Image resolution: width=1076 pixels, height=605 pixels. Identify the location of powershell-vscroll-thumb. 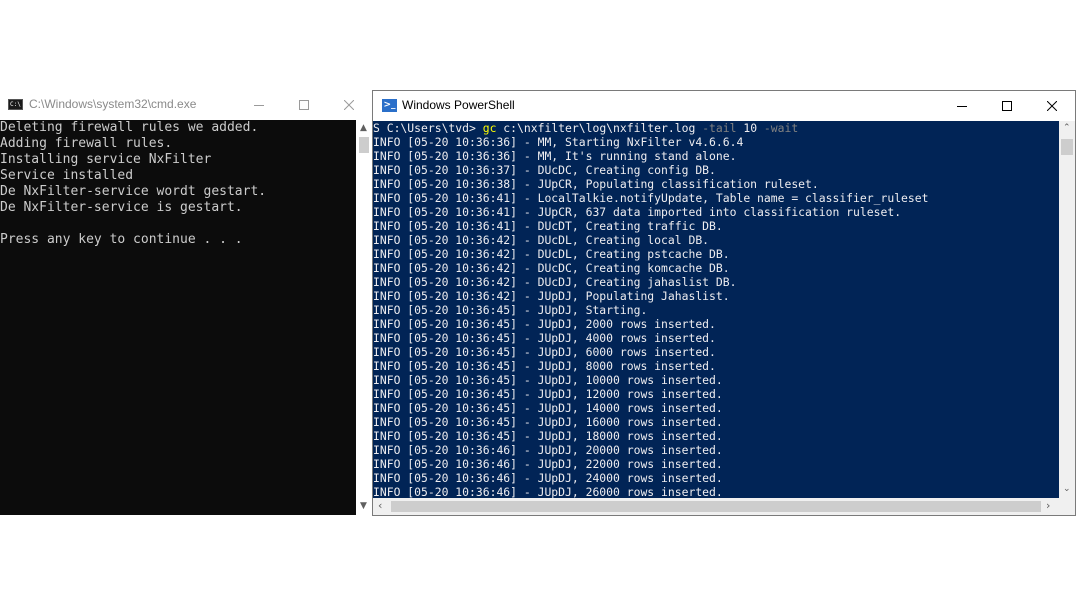
(1067, 147).